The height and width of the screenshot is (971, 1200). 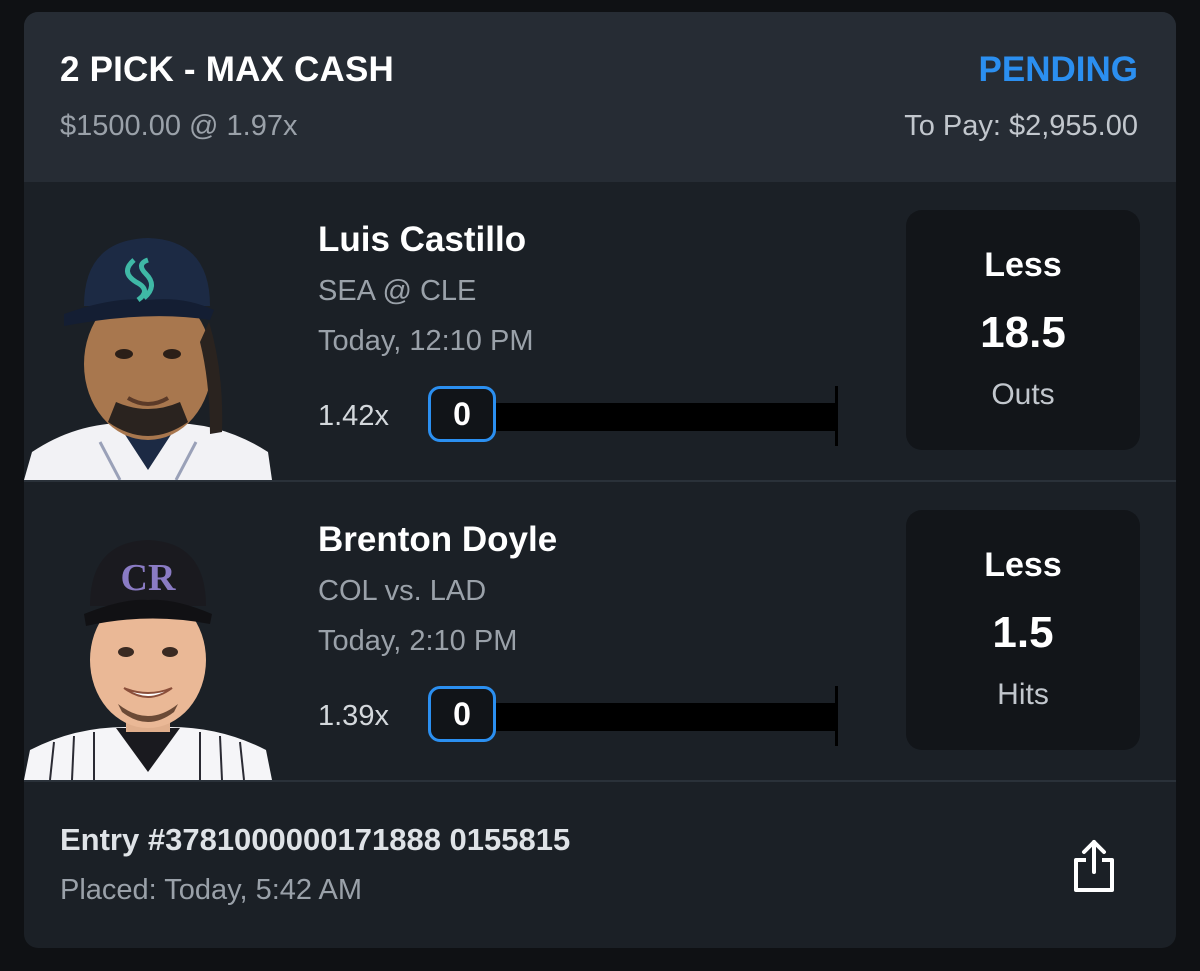 I want to click on status-badge: PENDING, so click(x=1058, y=69).